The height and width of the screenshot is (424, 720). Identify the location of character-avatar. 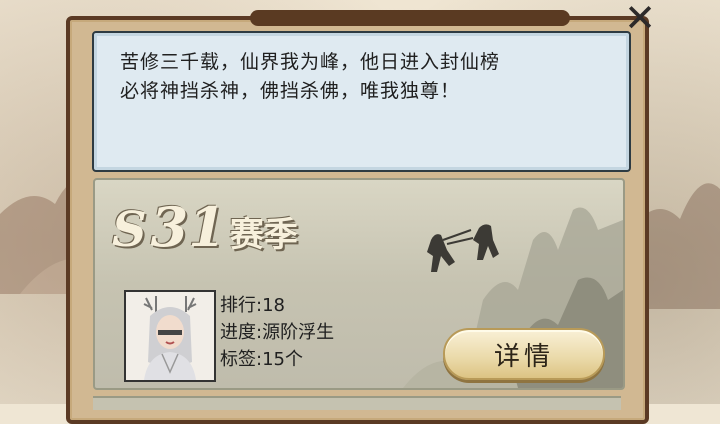
(170, 336).